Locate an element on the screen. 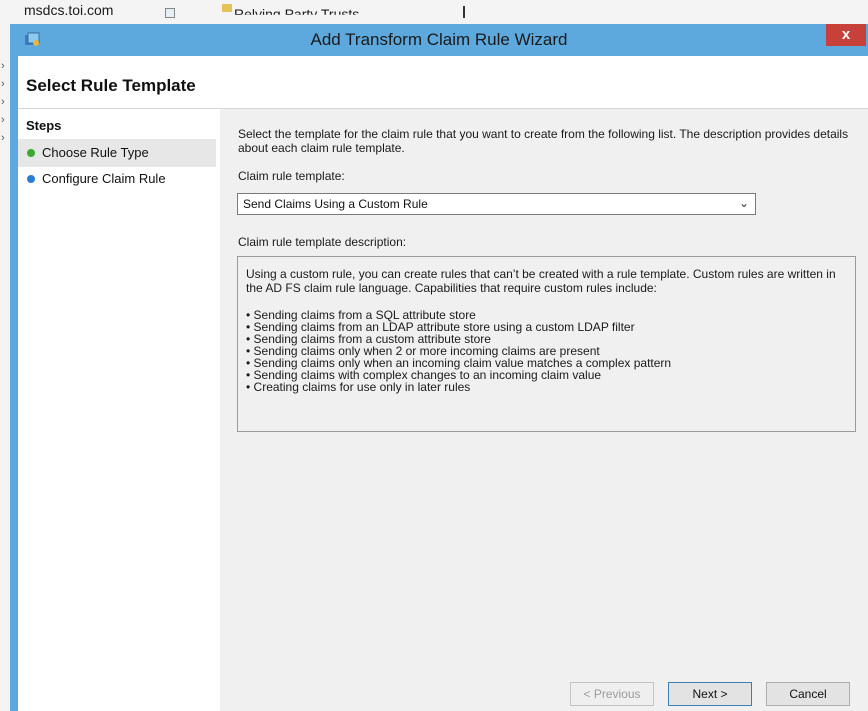  template-label: Claim rule template: is located at coordinates (291, 176).